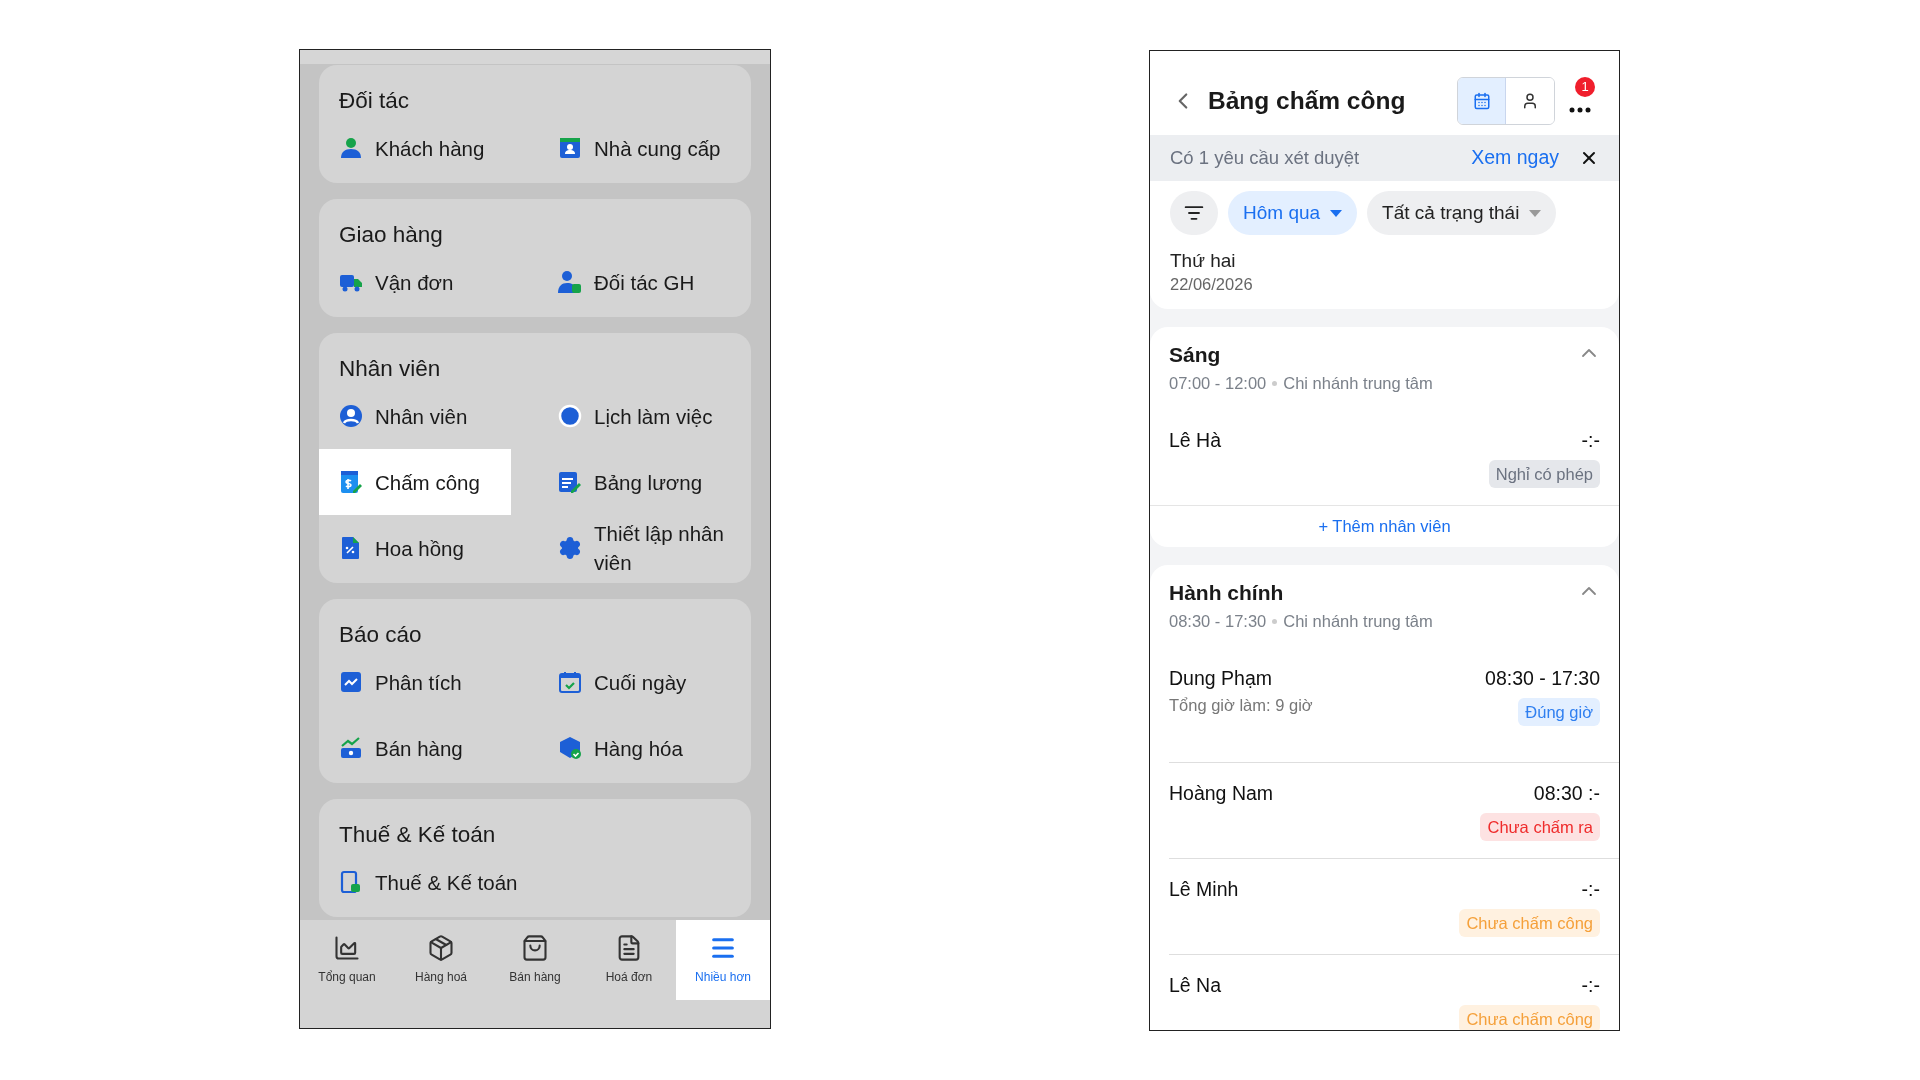 Image resolution: width=1920 pixels, height=1080 pixels. What do you see at coordinates (1540, 826) in the screenshot?
I see `status-tag: Chưa chấm ra` at bounding box center [1540, 826].